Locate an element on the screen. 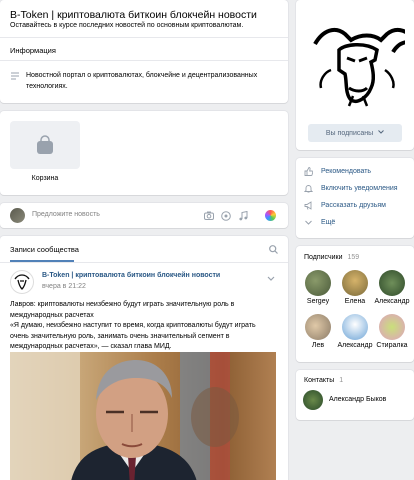 This screenshot has width=414, height=480. info-header: Информация is located at coordinates (33, 50).